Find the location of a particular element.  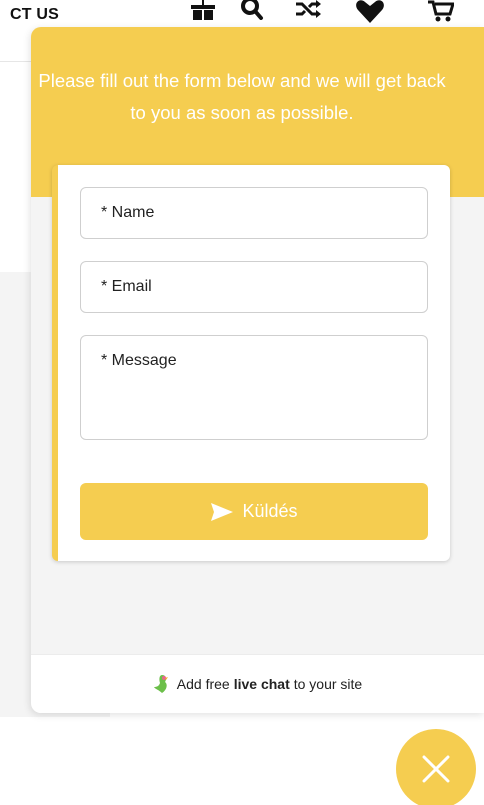

contact-us-nav-link: CT US is located at coordinates (34, 15).